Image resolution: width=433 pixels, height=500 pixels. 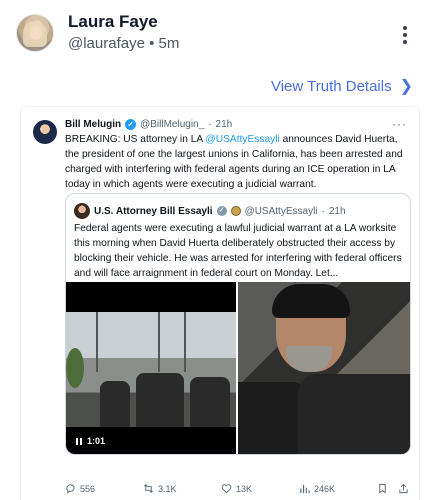 I want to click on view-details-label: View Truth Details, so click(x=331, y=86).